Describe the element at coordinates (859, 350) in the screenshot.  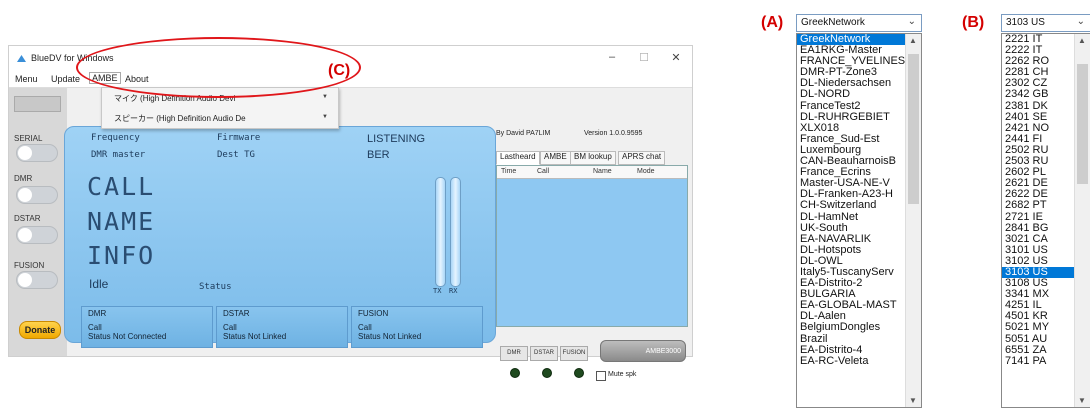
I see `network-list-item: EA-Distrito-4` at that location.